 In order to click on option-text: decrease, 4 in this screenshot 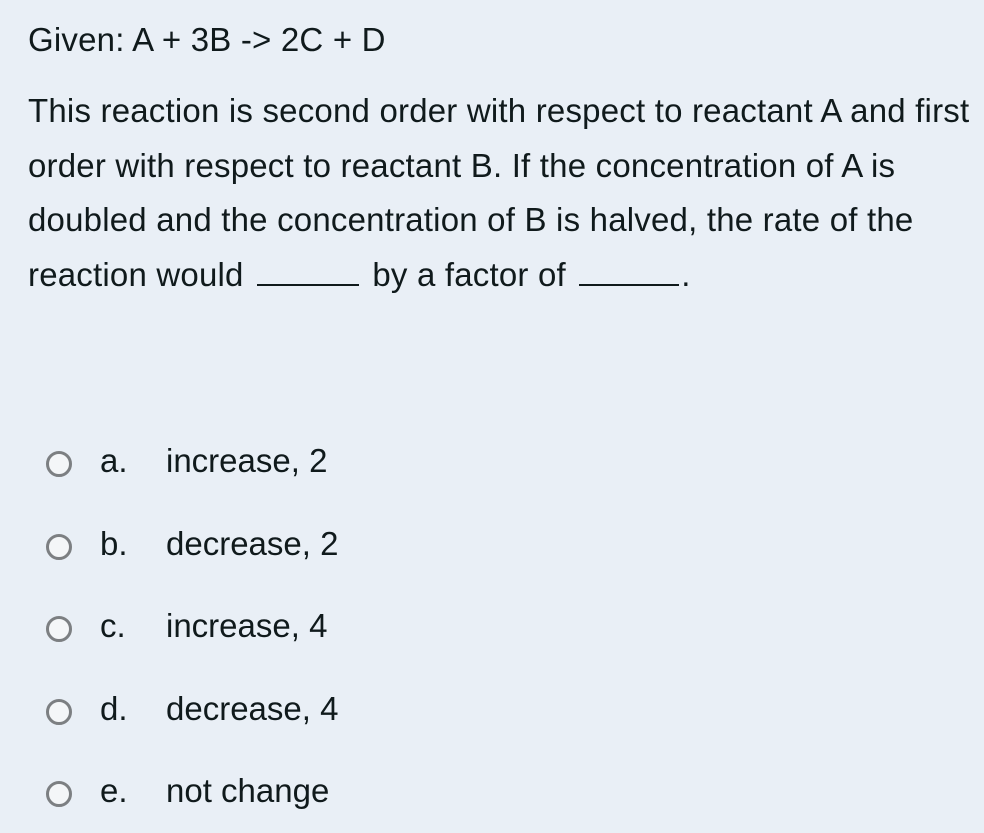, I will do `click(252, 708)`.